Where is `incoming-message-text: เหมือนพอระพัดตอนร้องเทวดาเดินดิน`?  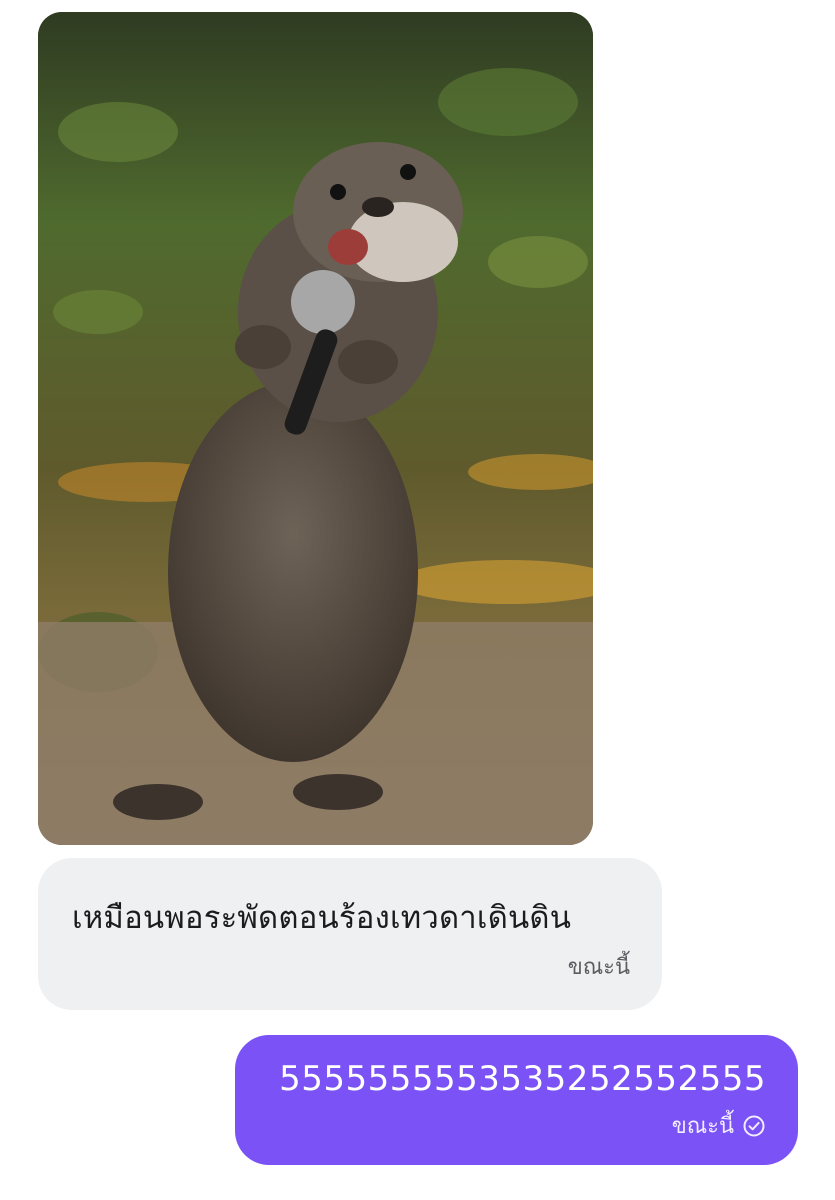
incoming-message-text: เหมือนพอระพัดตอนร้องเทวดาเดินดิน is located at coordinates (322, 918).